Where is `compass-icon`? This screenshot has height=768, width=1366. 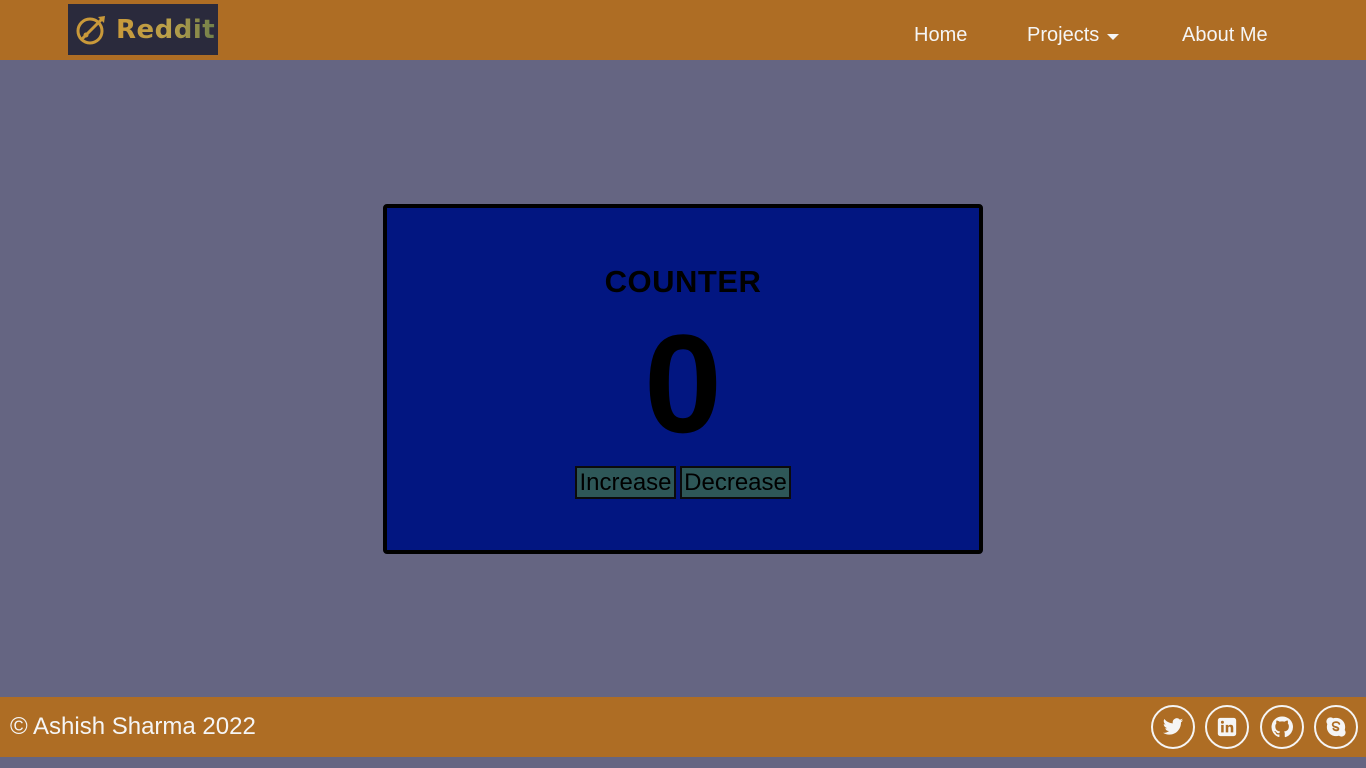 compass-icon is located at coordinates (90, 29).